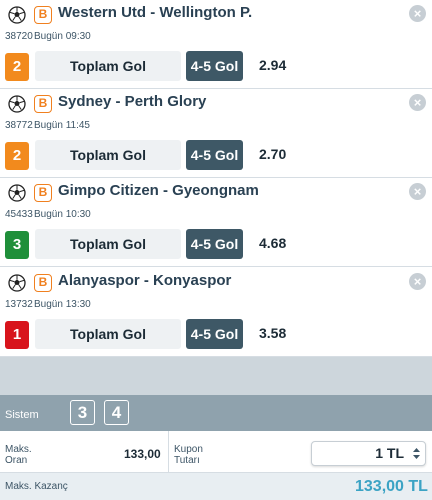 This screenshot has width=432, height=500. Describe the element at coordinates (142, 454) in the screenshot. I see `max-odds-value: 133,00` at that location.